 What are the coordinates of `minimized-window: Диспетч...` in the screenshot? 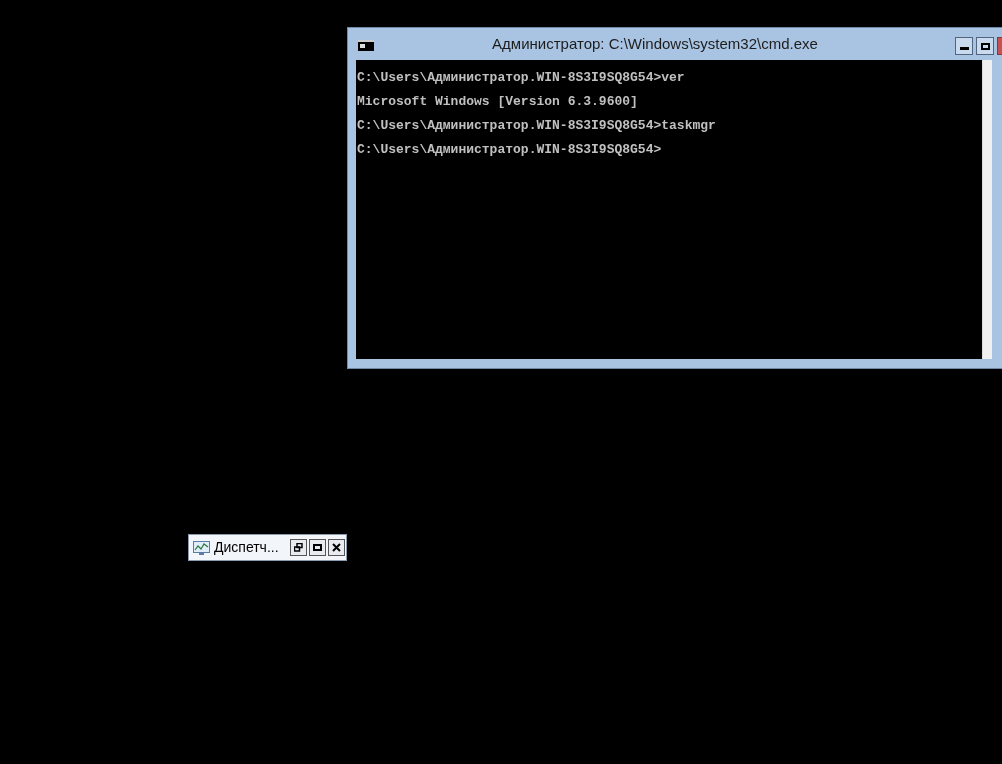 It's located at (267, 547).